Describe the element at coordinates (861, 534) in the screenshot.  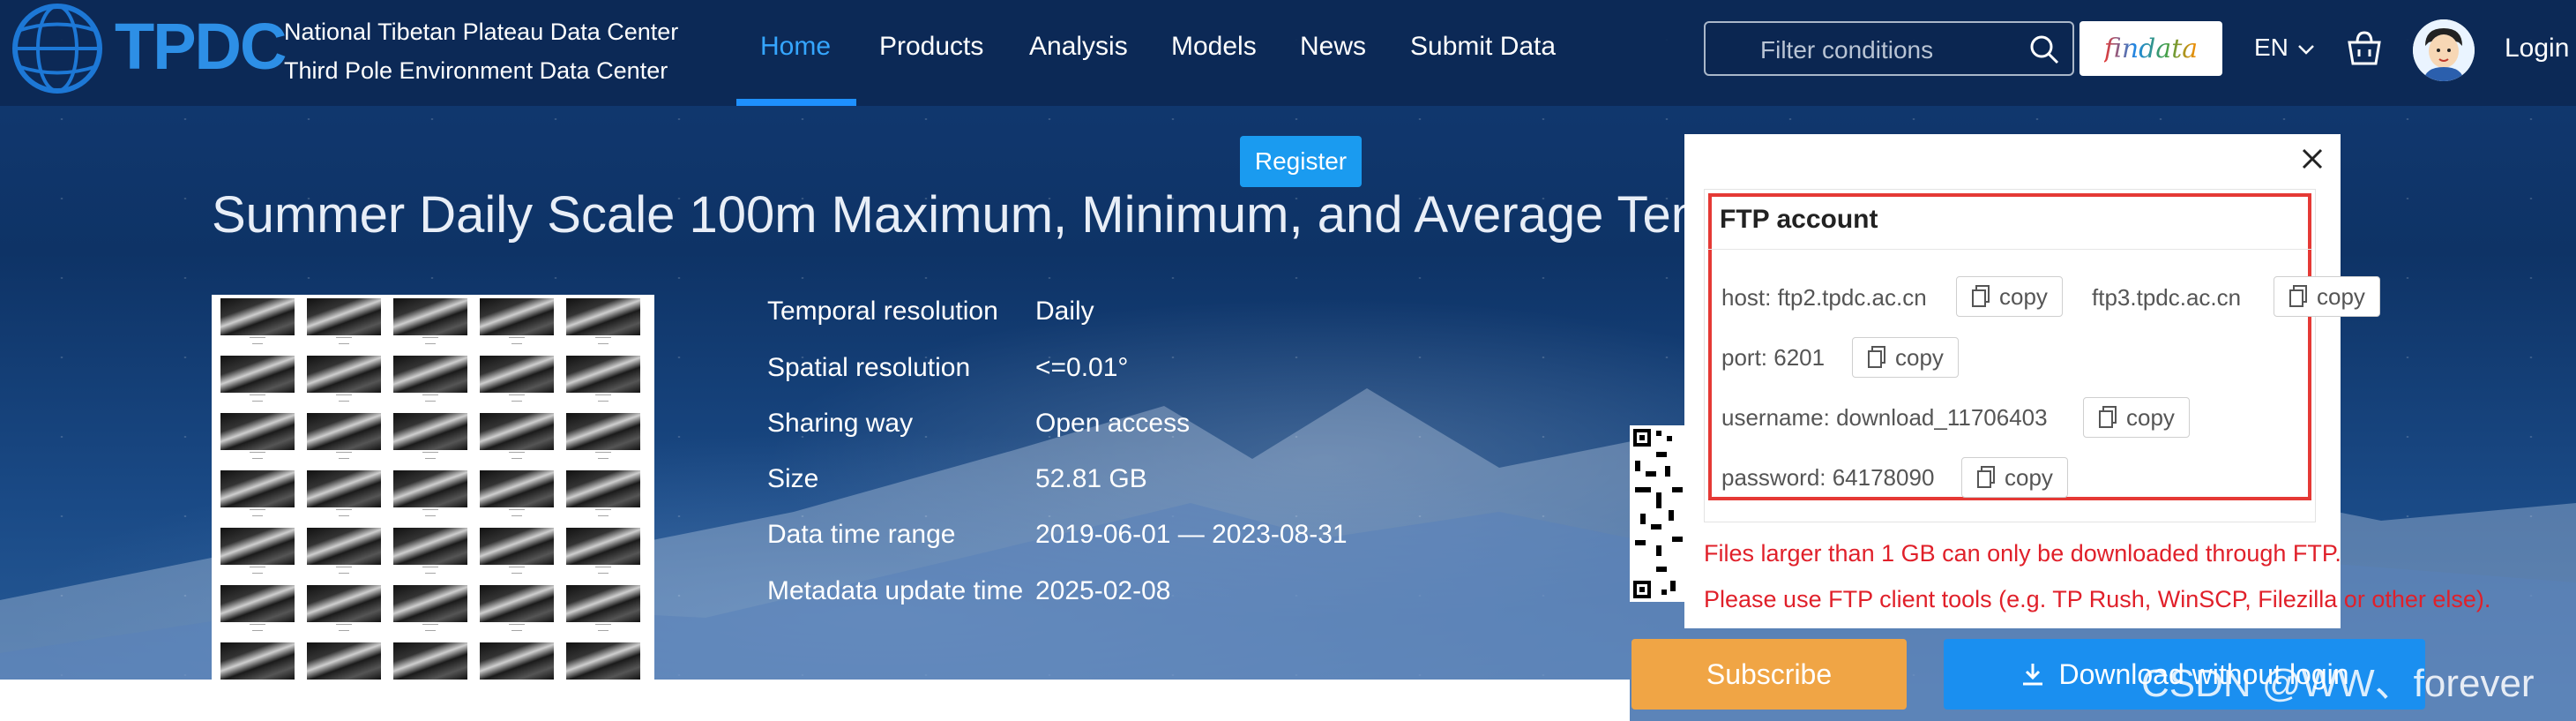
I see `metadata-label: Data time range` at that location.